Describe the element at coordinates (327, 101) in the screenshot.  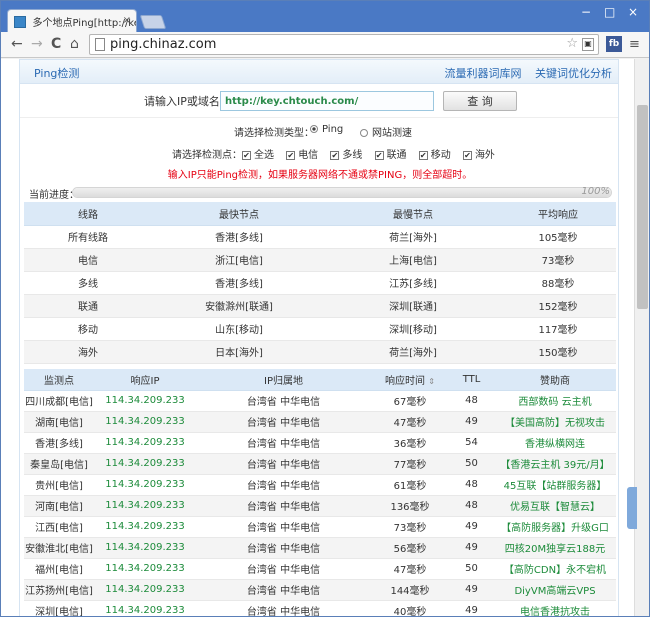
I see `host-input` at that location.